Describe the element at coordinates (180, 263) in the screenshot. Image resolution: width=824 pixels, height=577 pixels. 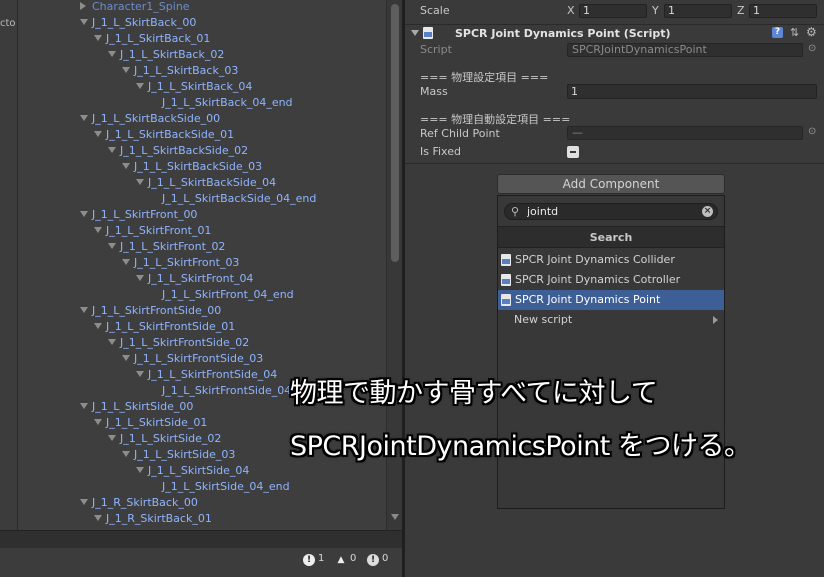
I see `hierarchy-item: J_1_L_SkirtFront_03` at that location.